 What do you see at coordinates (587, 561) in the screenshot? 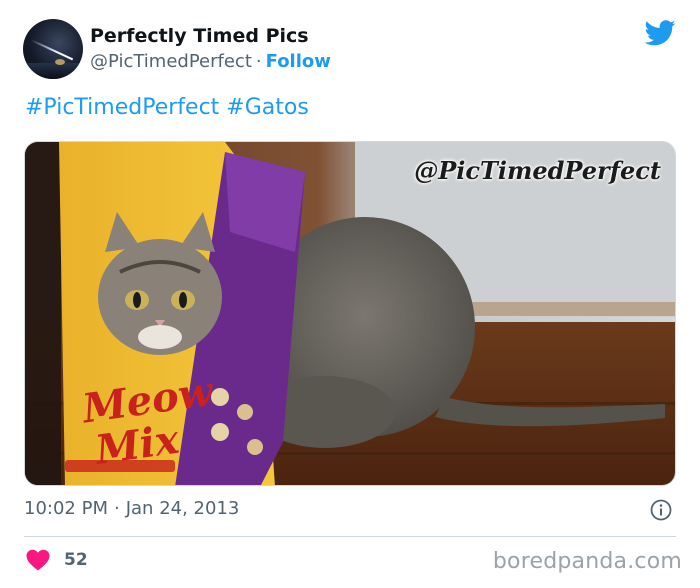
I see `brand-watermark: boredpanda.com` at bounding box center [587, 561].